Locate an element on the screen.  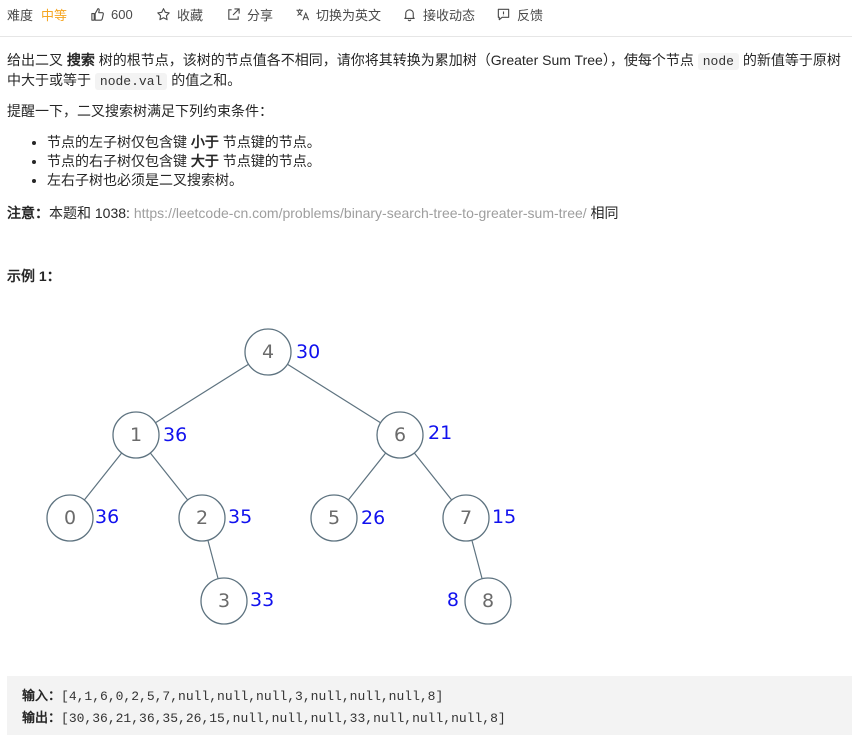
tree-node-value: 6 is located at coordinates (400, 435).